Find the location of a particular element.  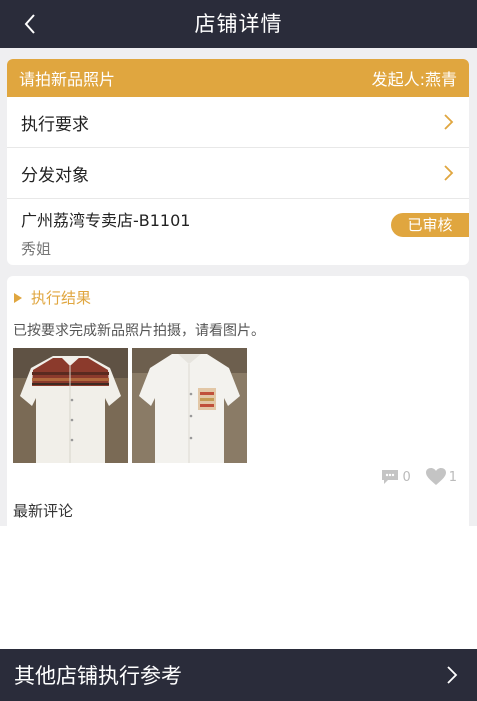

row-label: 执行要求 is located at coordinates (55, 124).